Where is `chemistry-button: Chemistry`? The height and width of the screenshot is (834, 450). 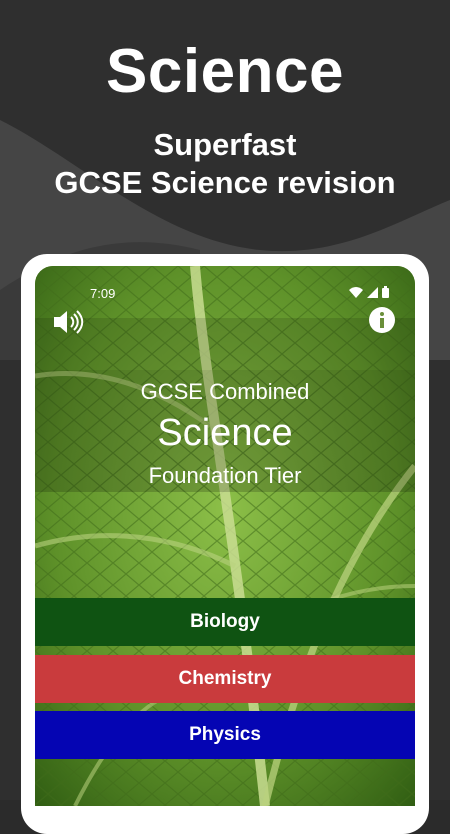 chemistry-button: Chemistry is located at coordinates (225, 679).